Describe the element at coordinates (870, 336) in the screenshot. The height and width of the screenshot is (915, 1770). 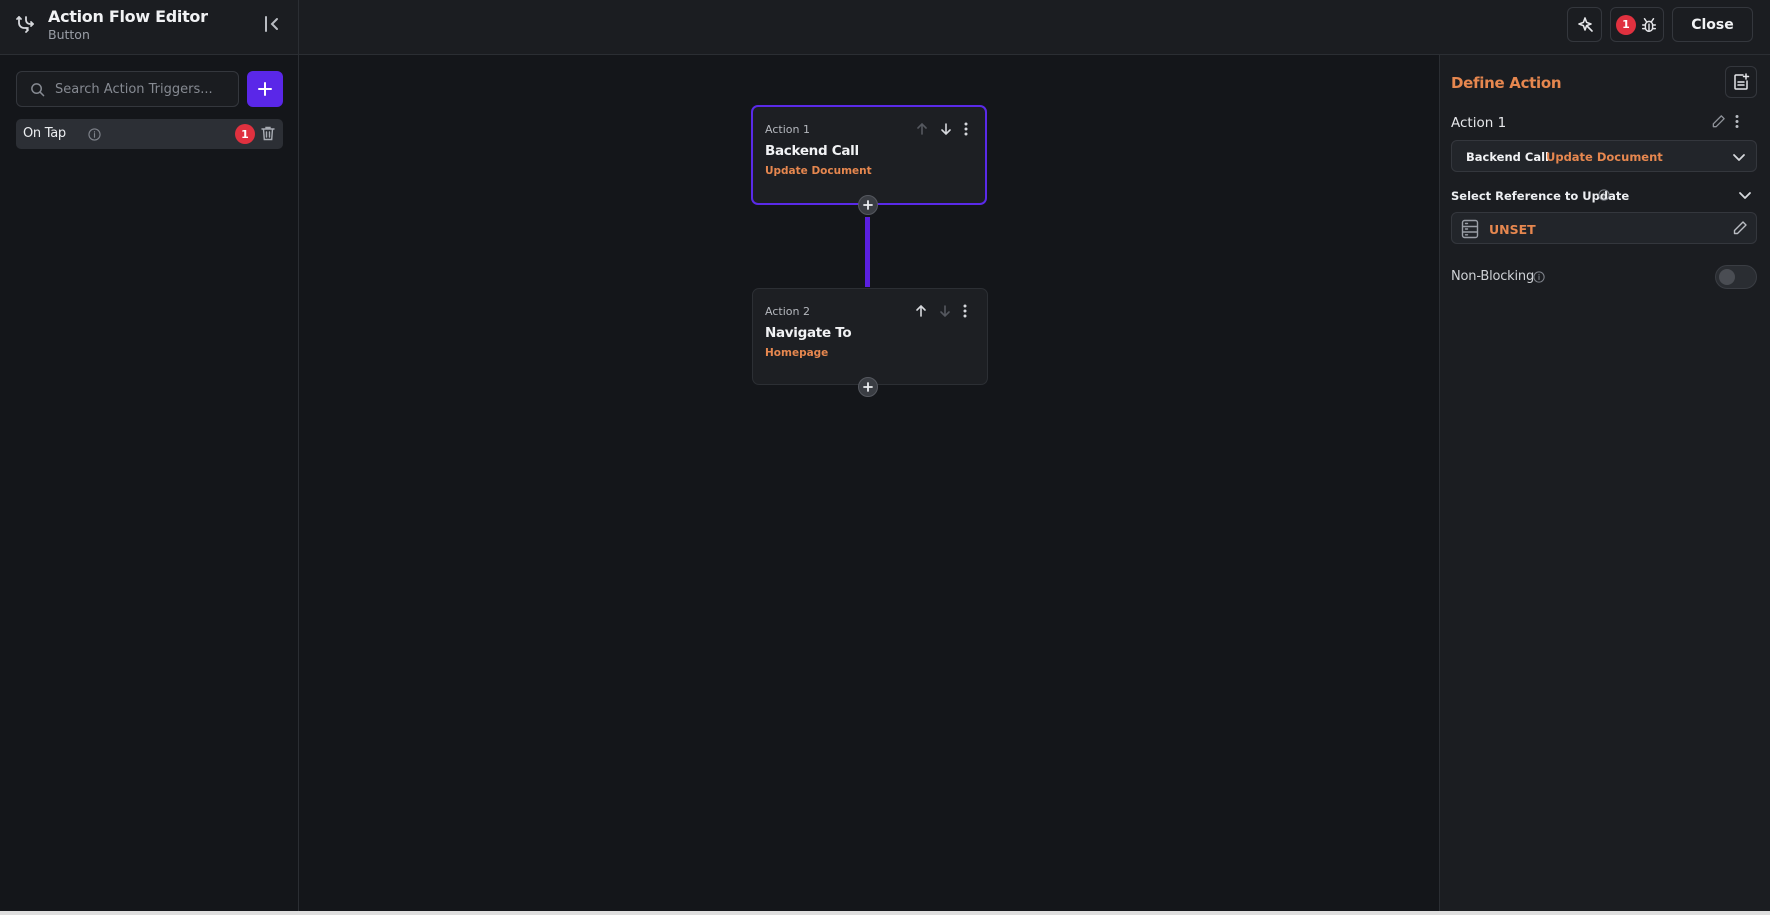
I see `action-card-2: Action 2 Navigate To Homepage` at that location.